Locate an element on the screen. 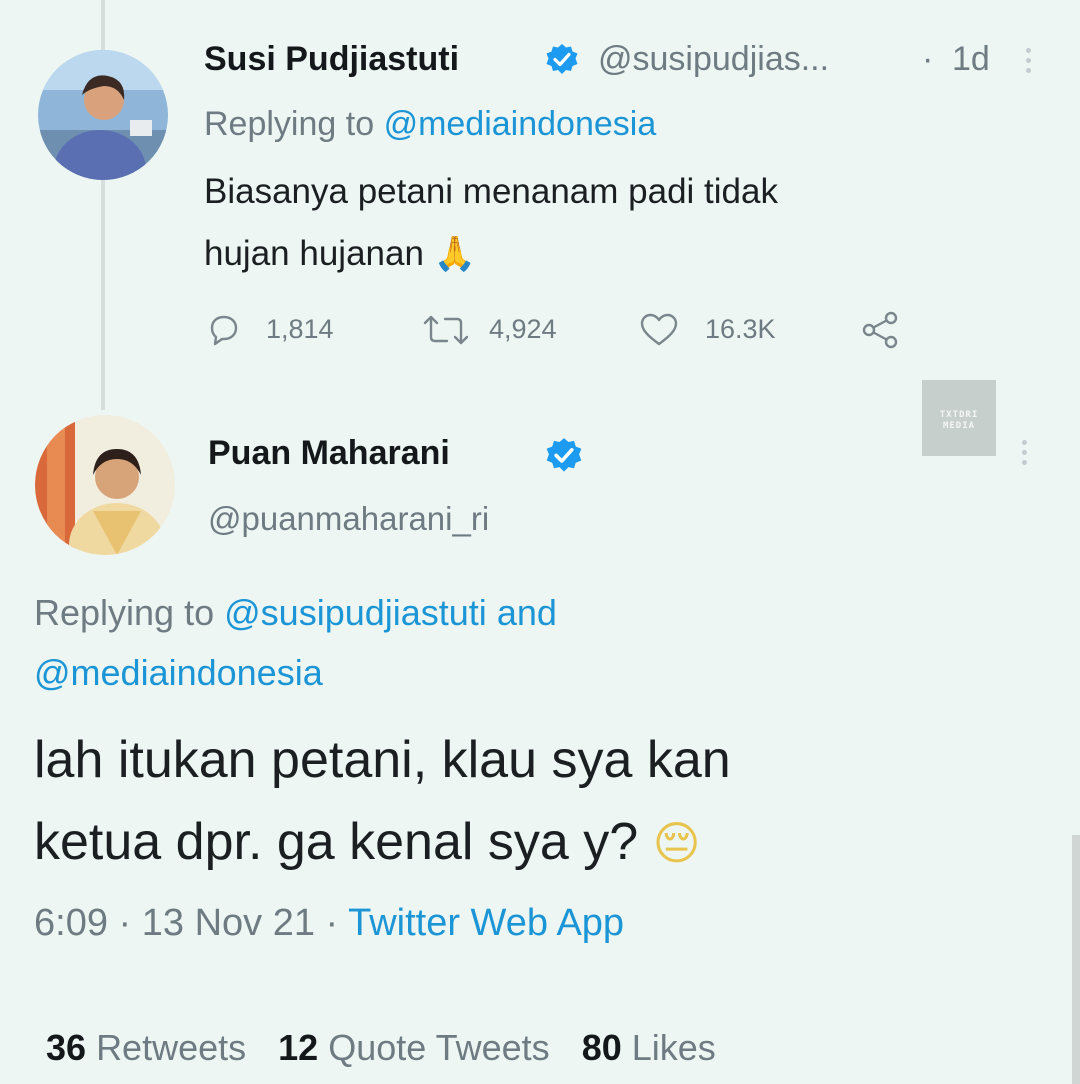  like-count: 16.3K is located at coordinates (740, 329).